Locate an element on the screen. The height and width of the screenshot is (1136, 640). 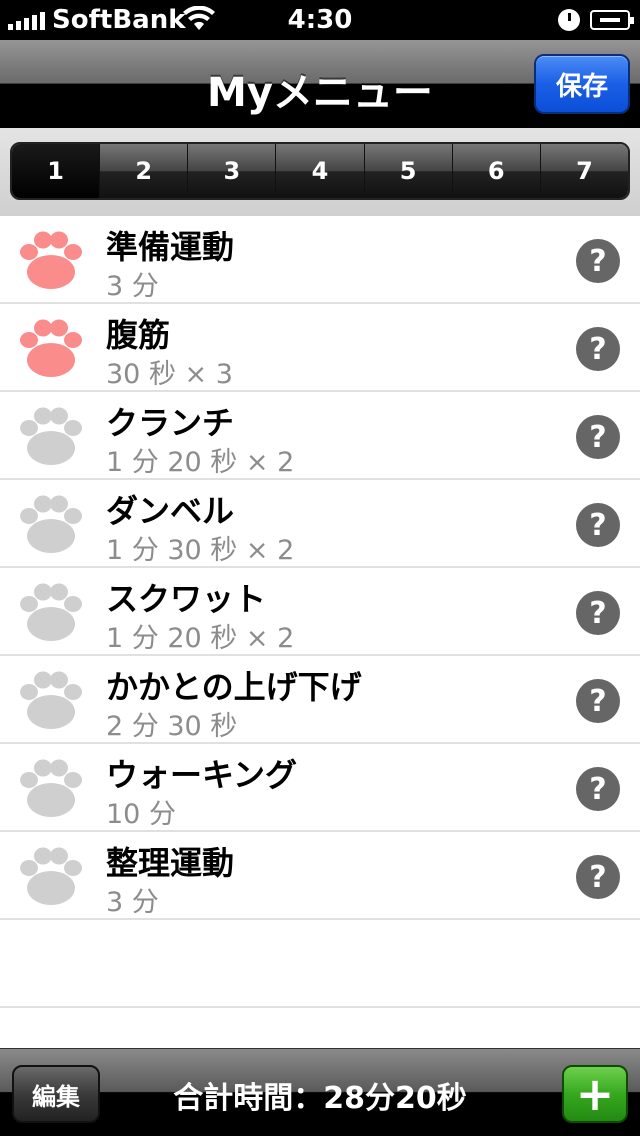
item-title: クランチ is located at coordinates (170, 423).